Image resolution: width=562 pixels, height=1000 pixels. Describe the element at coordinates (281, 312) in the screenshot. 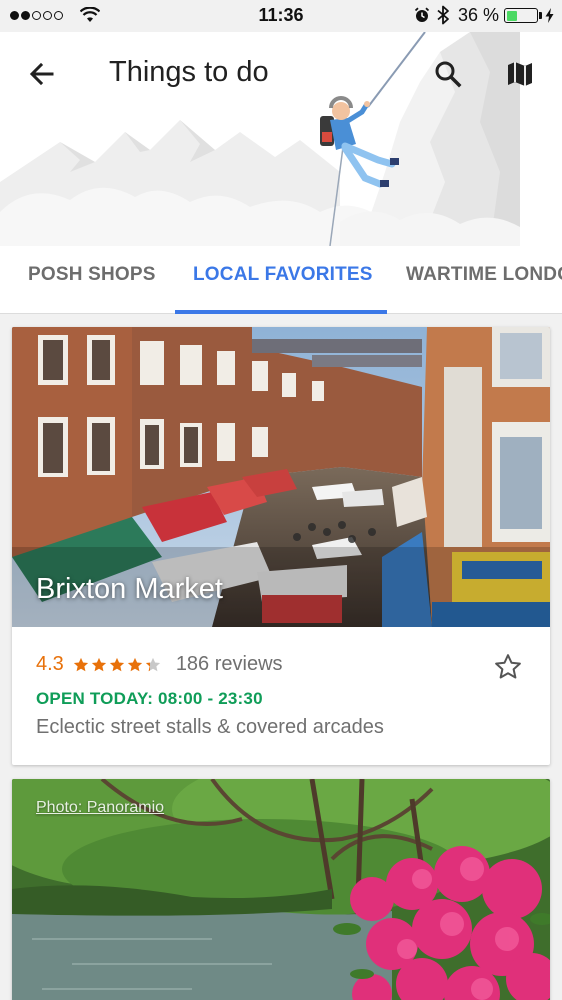

I see `active-tab-indicator` at that location.